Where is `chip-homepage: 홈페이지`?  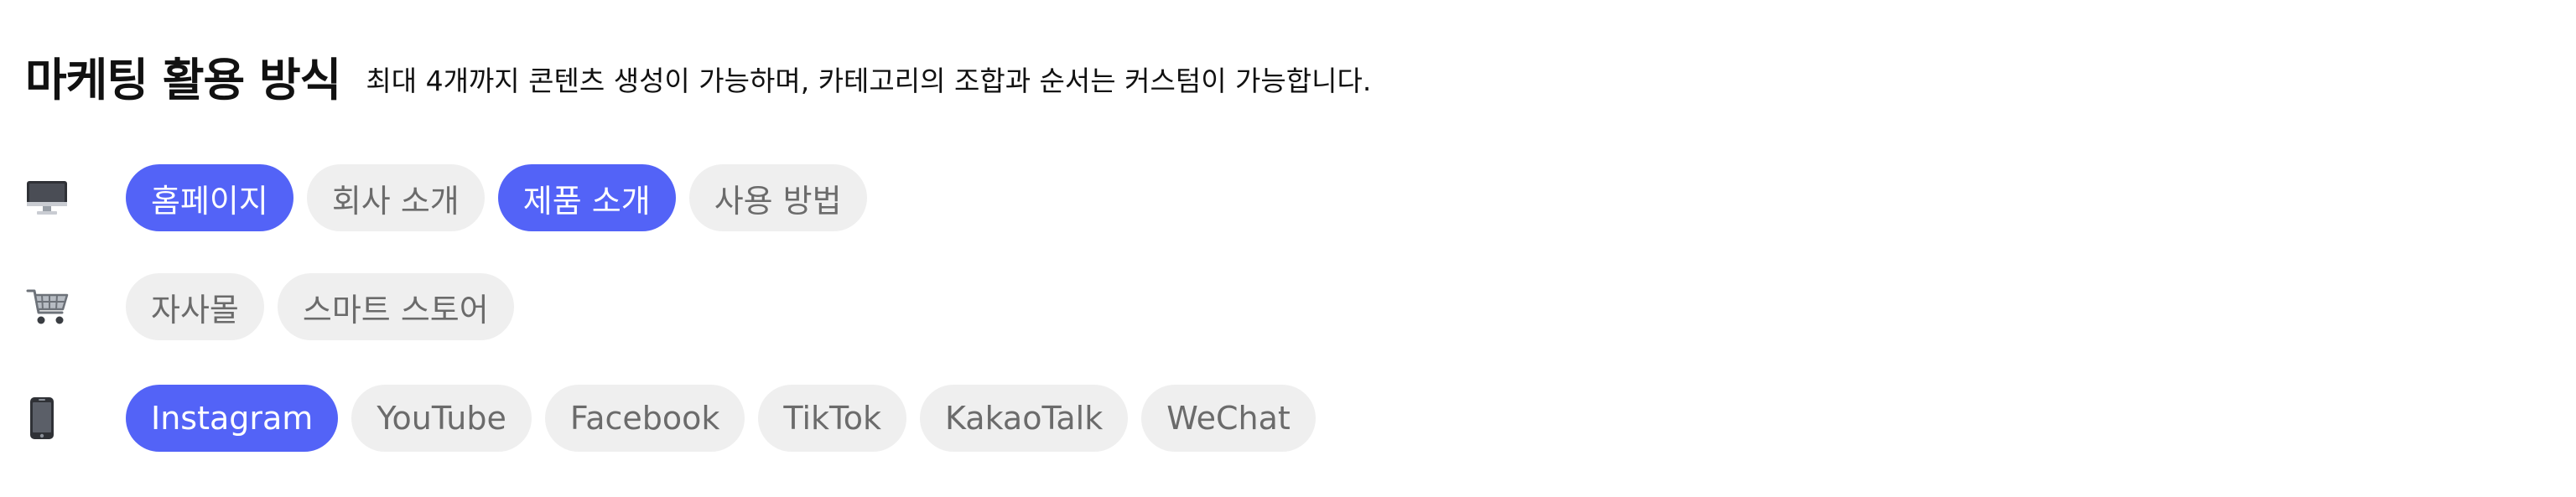
chip-homepage: 홈페이지 is located at coordinates (209, 197).